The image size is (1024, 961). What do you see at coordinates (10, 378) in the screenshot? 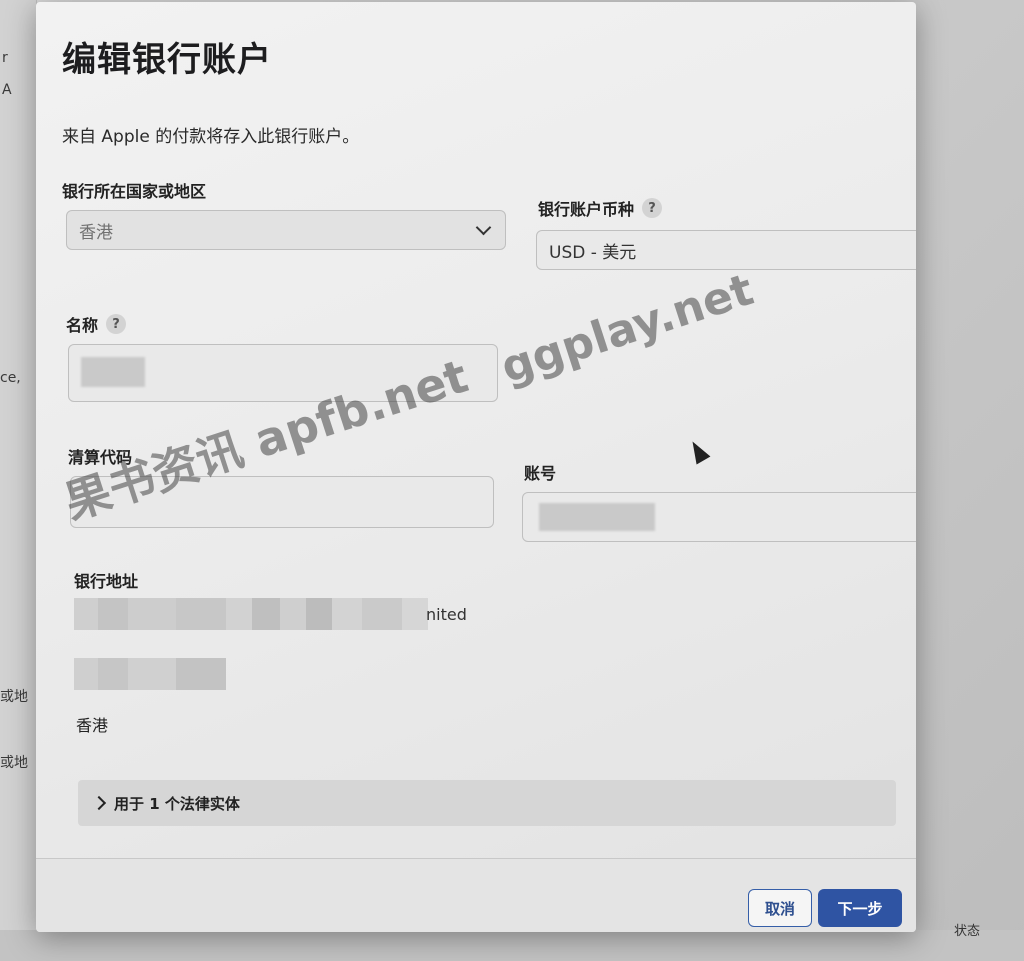
I see `background-text-fragment: ce,` at bounding box center [10, 378].